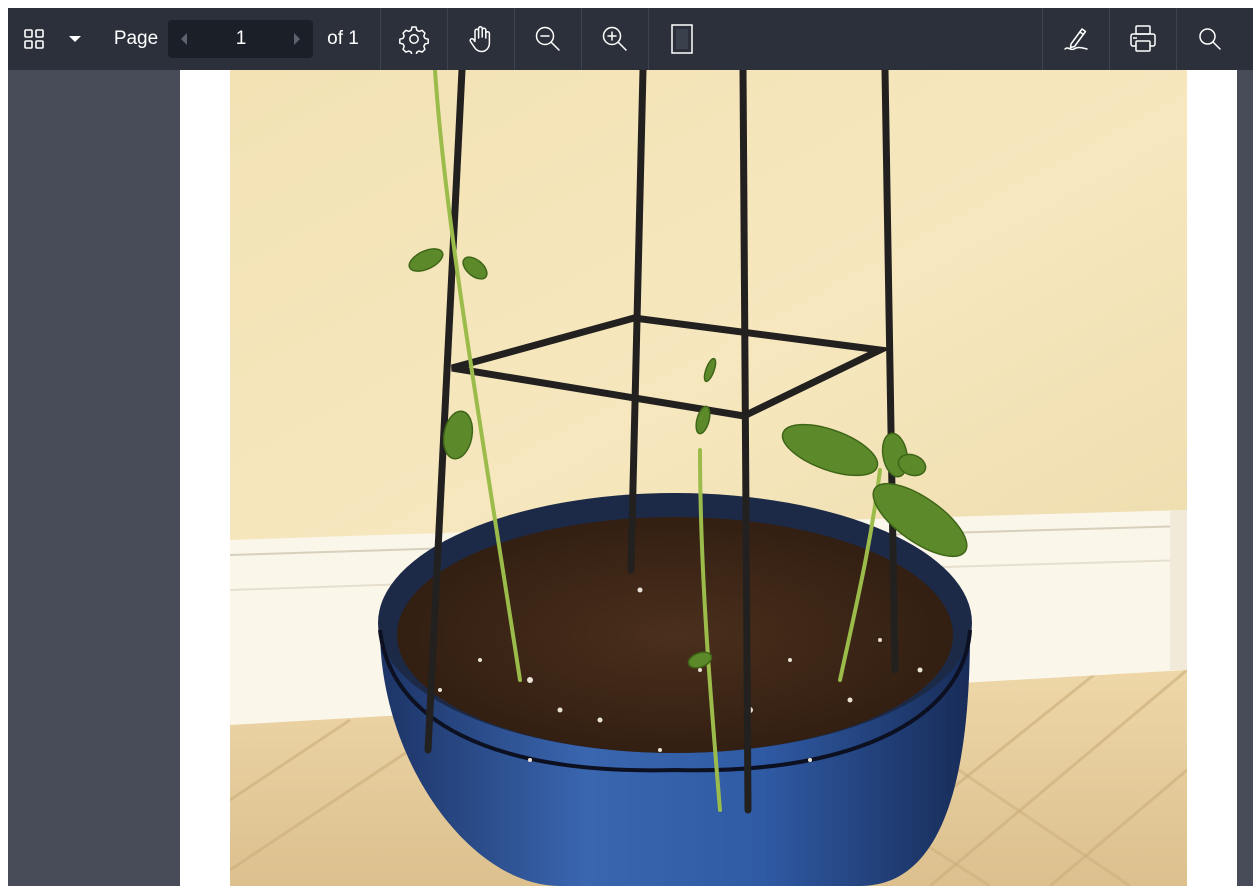  I want to click on next-page-icon, so click(297, 39).